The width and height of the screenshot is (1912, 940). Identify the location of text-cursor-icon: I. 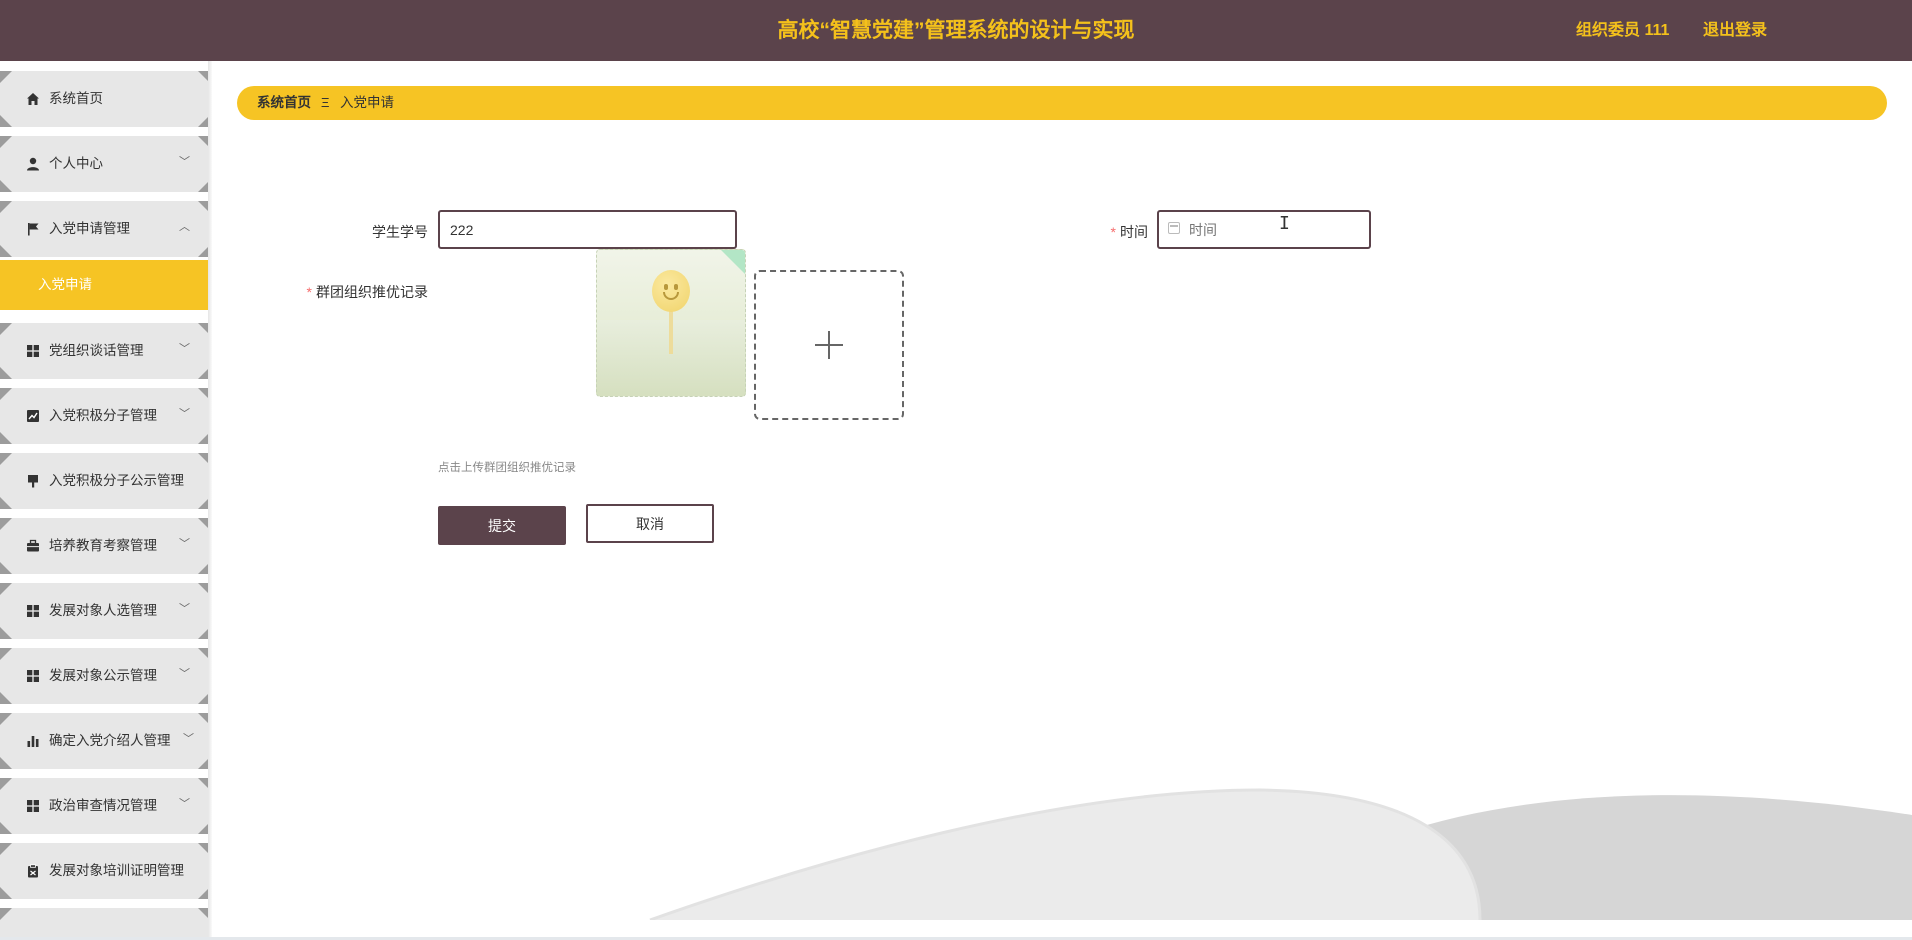
(1284, 223).